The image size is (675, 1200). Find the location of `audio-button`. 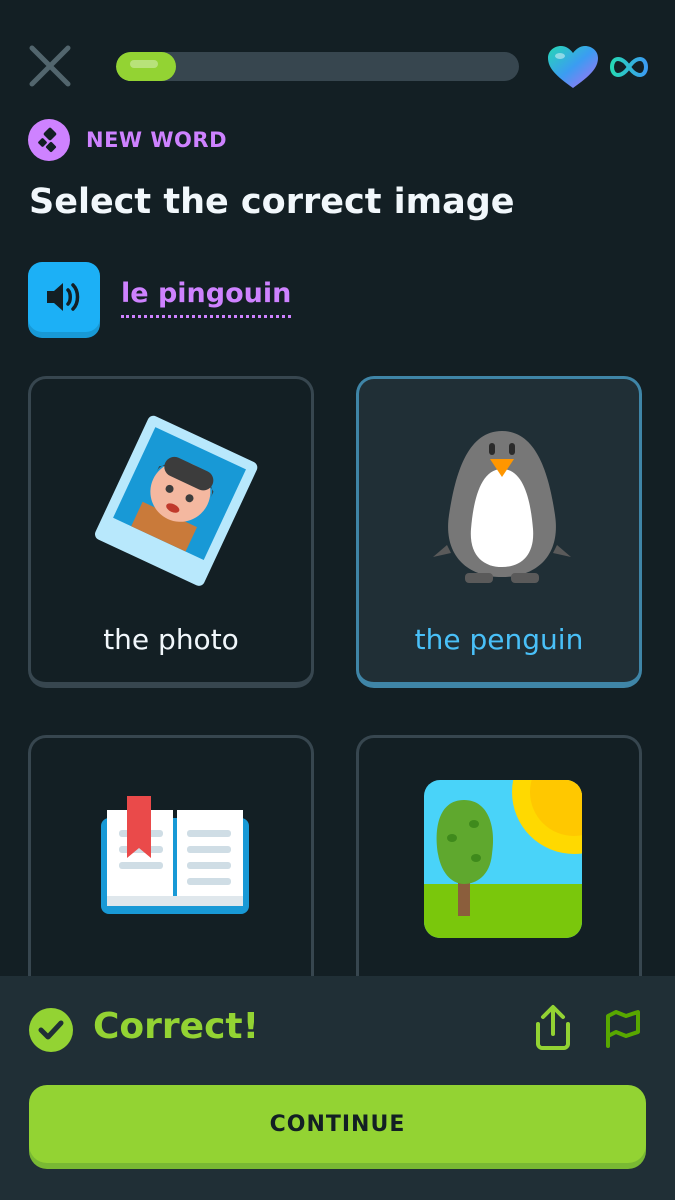

audio-button is located at coordinates (64, 297).